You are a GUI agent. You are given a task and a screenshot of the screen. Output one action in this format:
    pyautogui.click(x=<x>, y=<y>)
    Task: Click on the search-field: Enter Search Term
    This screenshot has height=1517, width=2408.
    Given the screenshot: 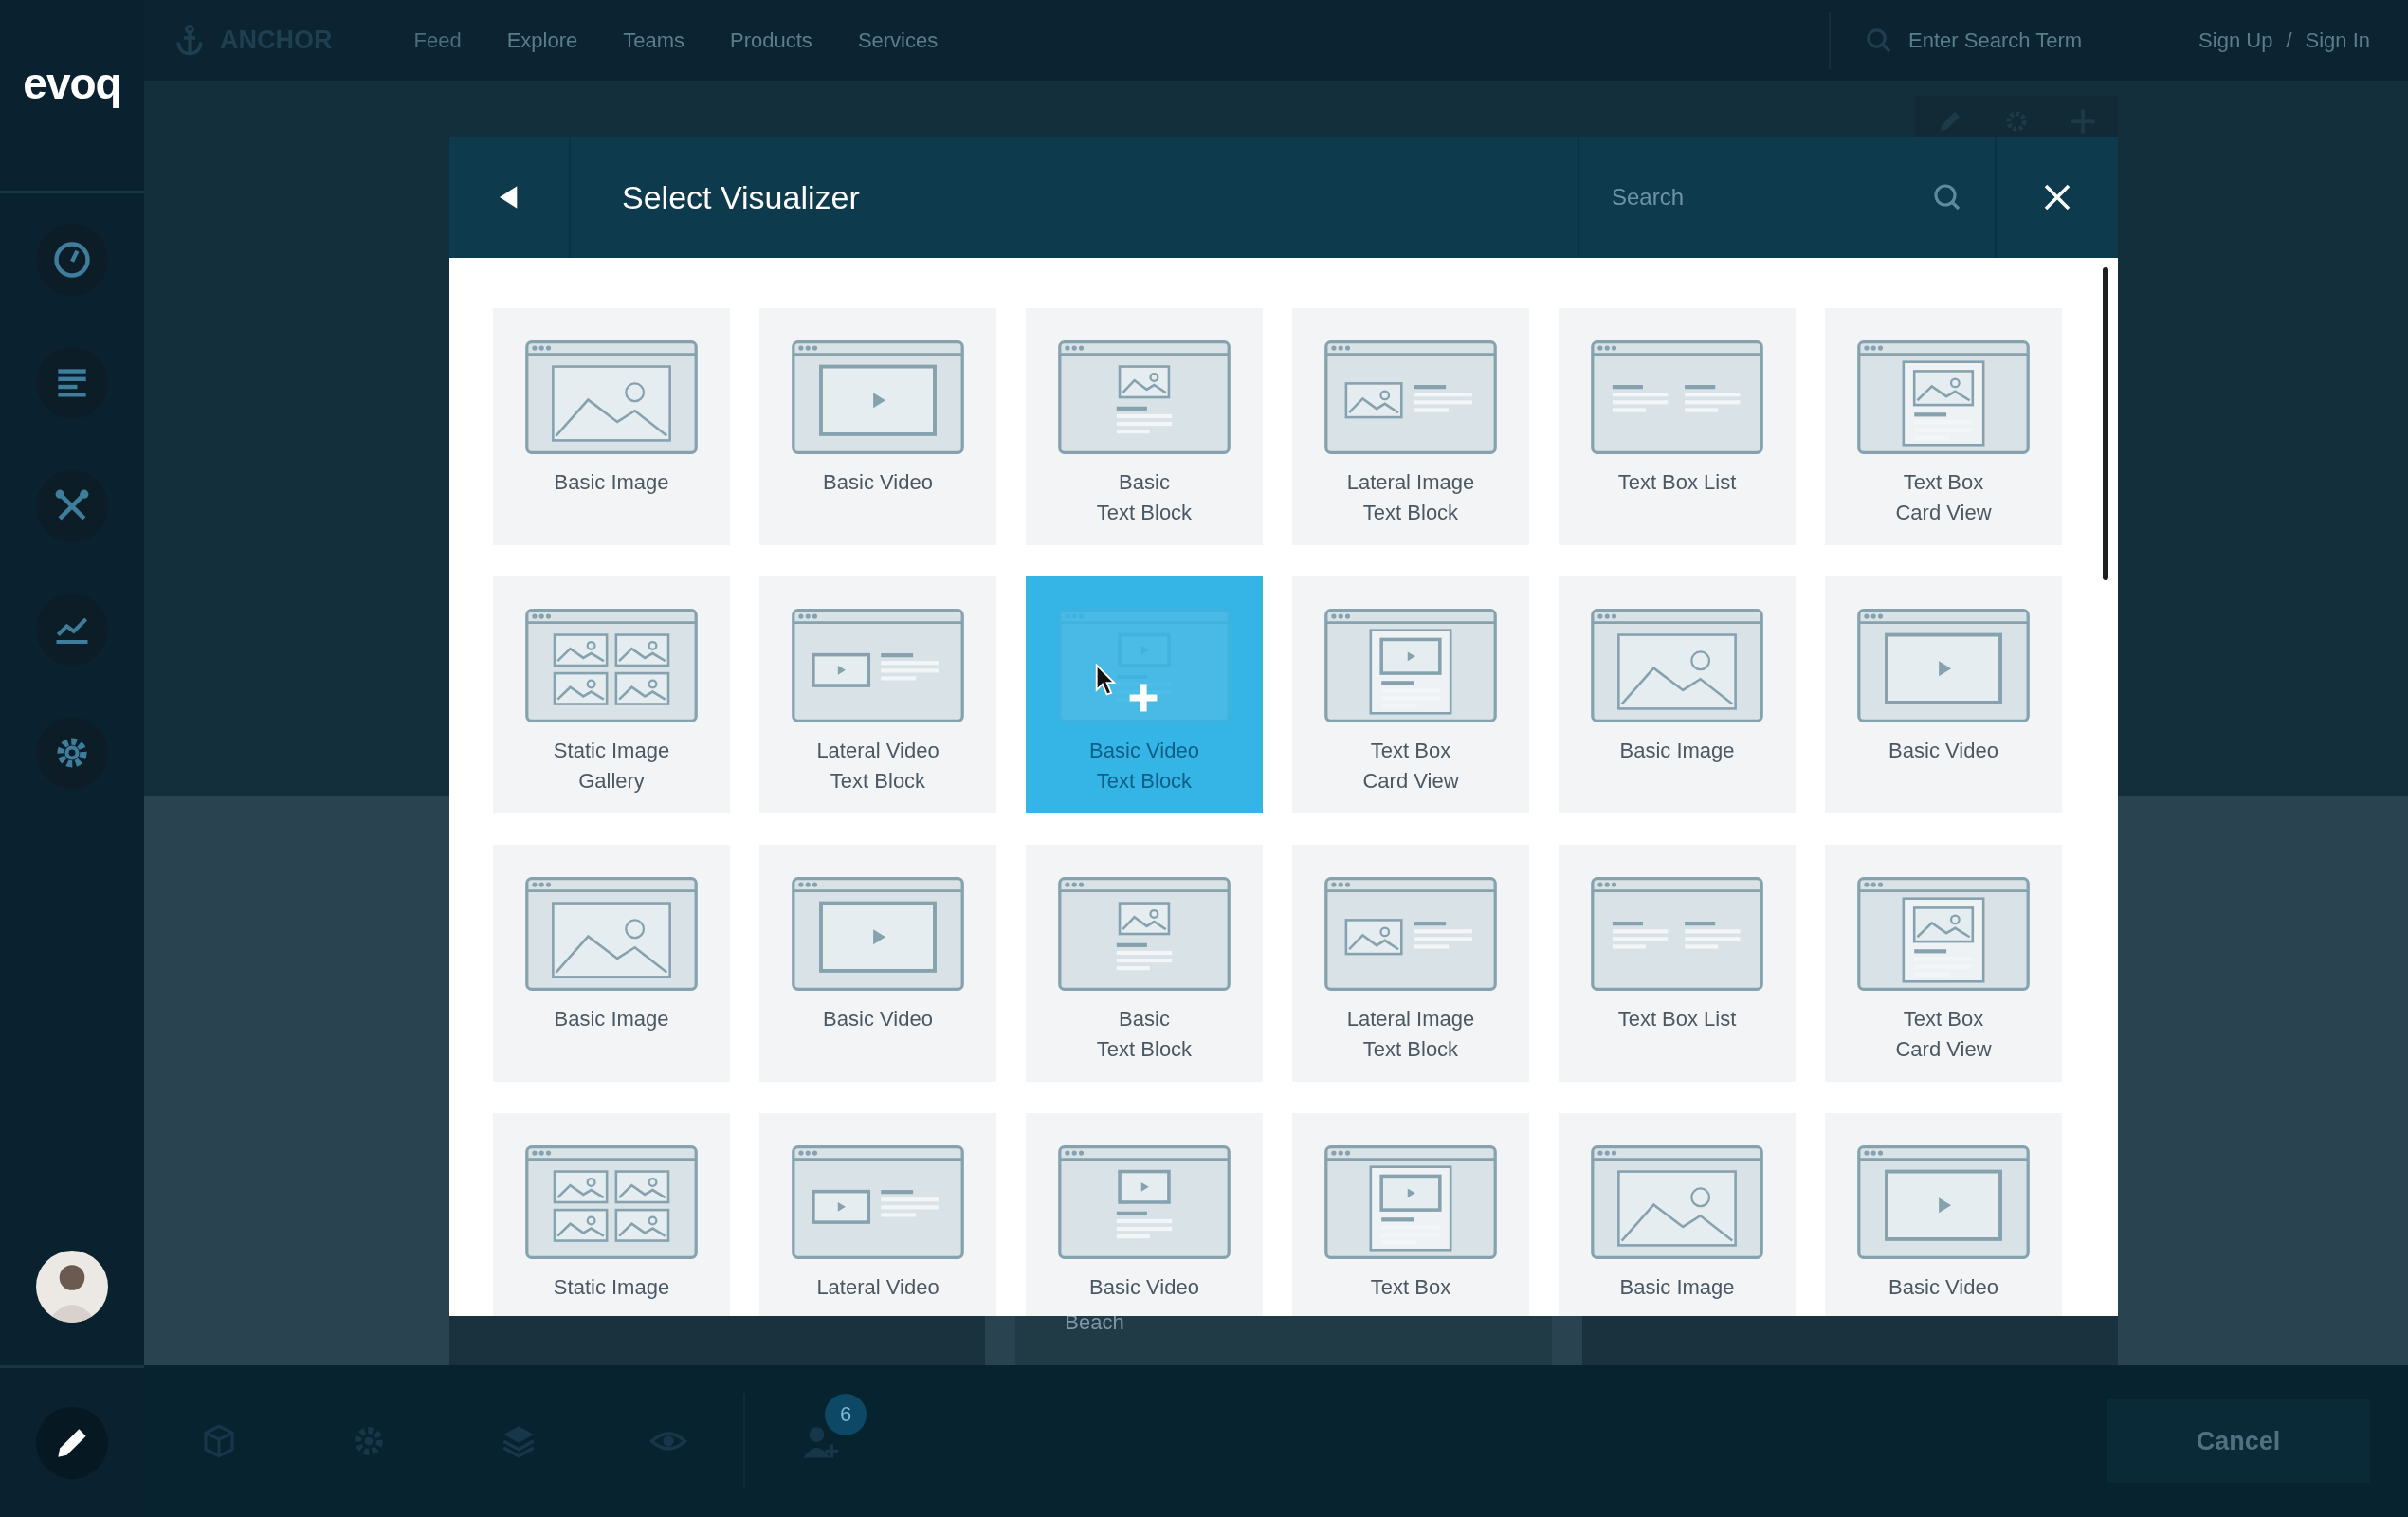 What is the action you would take?
    pyautogui.click(x=2008, y=40)
    